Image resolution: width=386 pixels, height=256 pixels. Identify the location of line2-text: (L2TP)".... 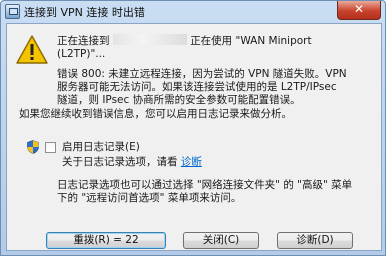
(81, 54).